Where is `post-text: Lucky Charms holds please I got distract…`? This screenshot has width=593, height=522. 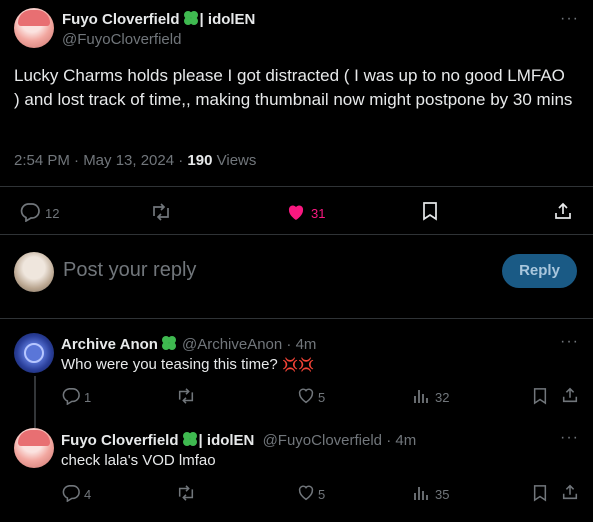
post-text: Lucky Charms holds please I got distract… is located at coordinates (293, 87).